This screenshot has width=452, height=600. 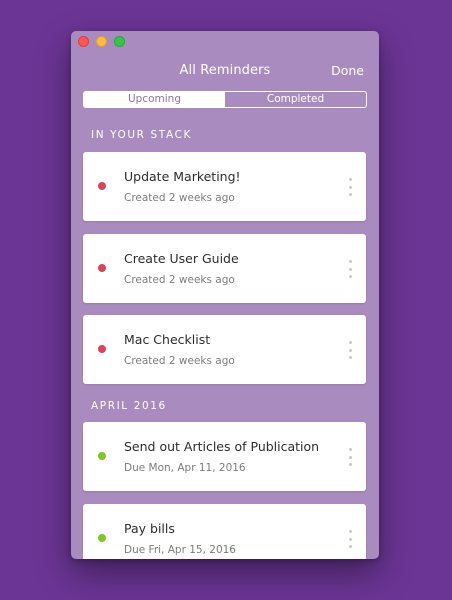 I want to click on filter-segmented-control: Upcoming Completed, so click(x=225, y=99).